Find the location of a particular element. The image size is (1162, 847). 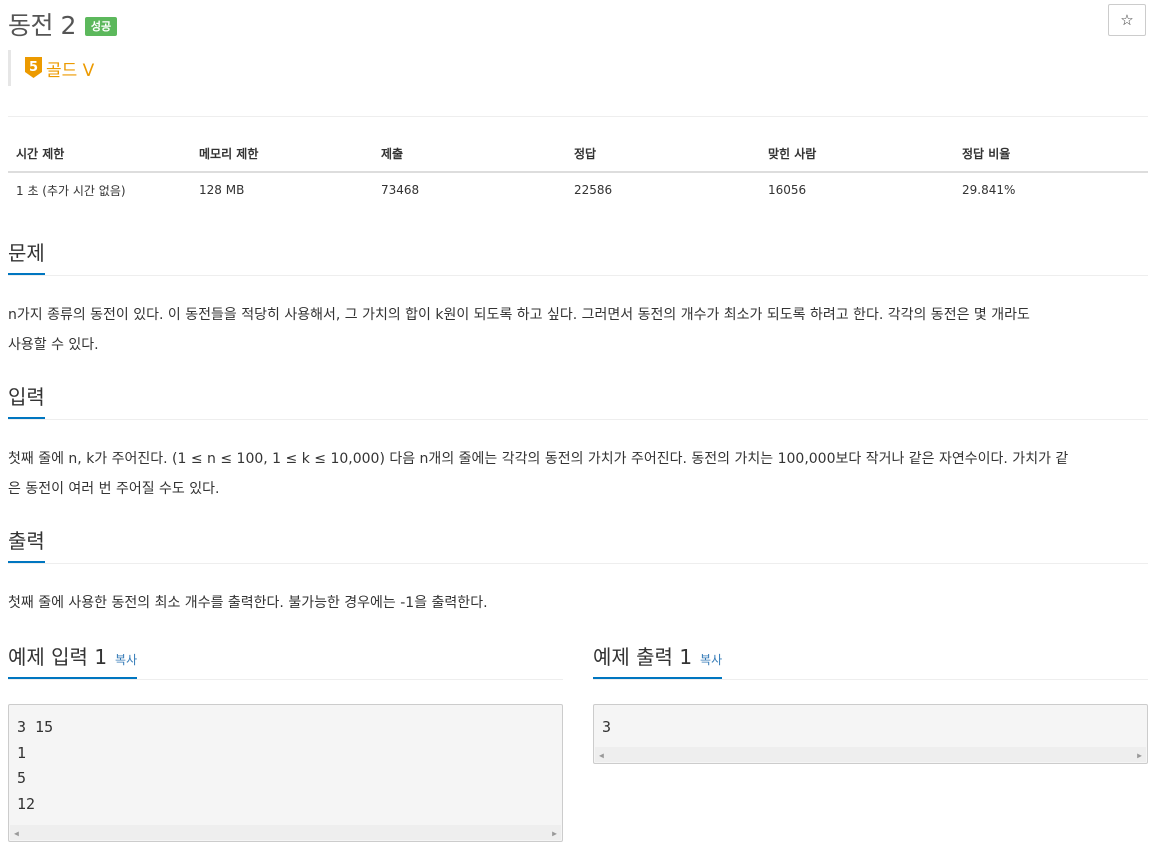

star-button: ☆ is located at coordinates (1127, 20).